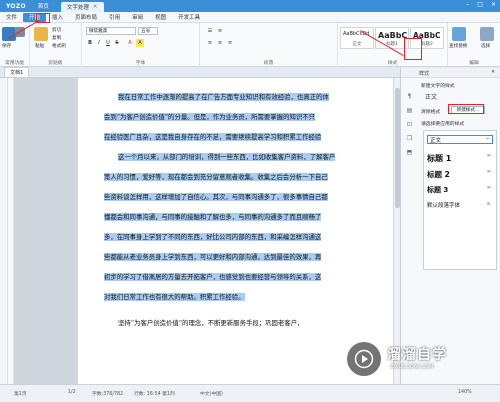  I want to click on paste-icon, so click(41, 34).